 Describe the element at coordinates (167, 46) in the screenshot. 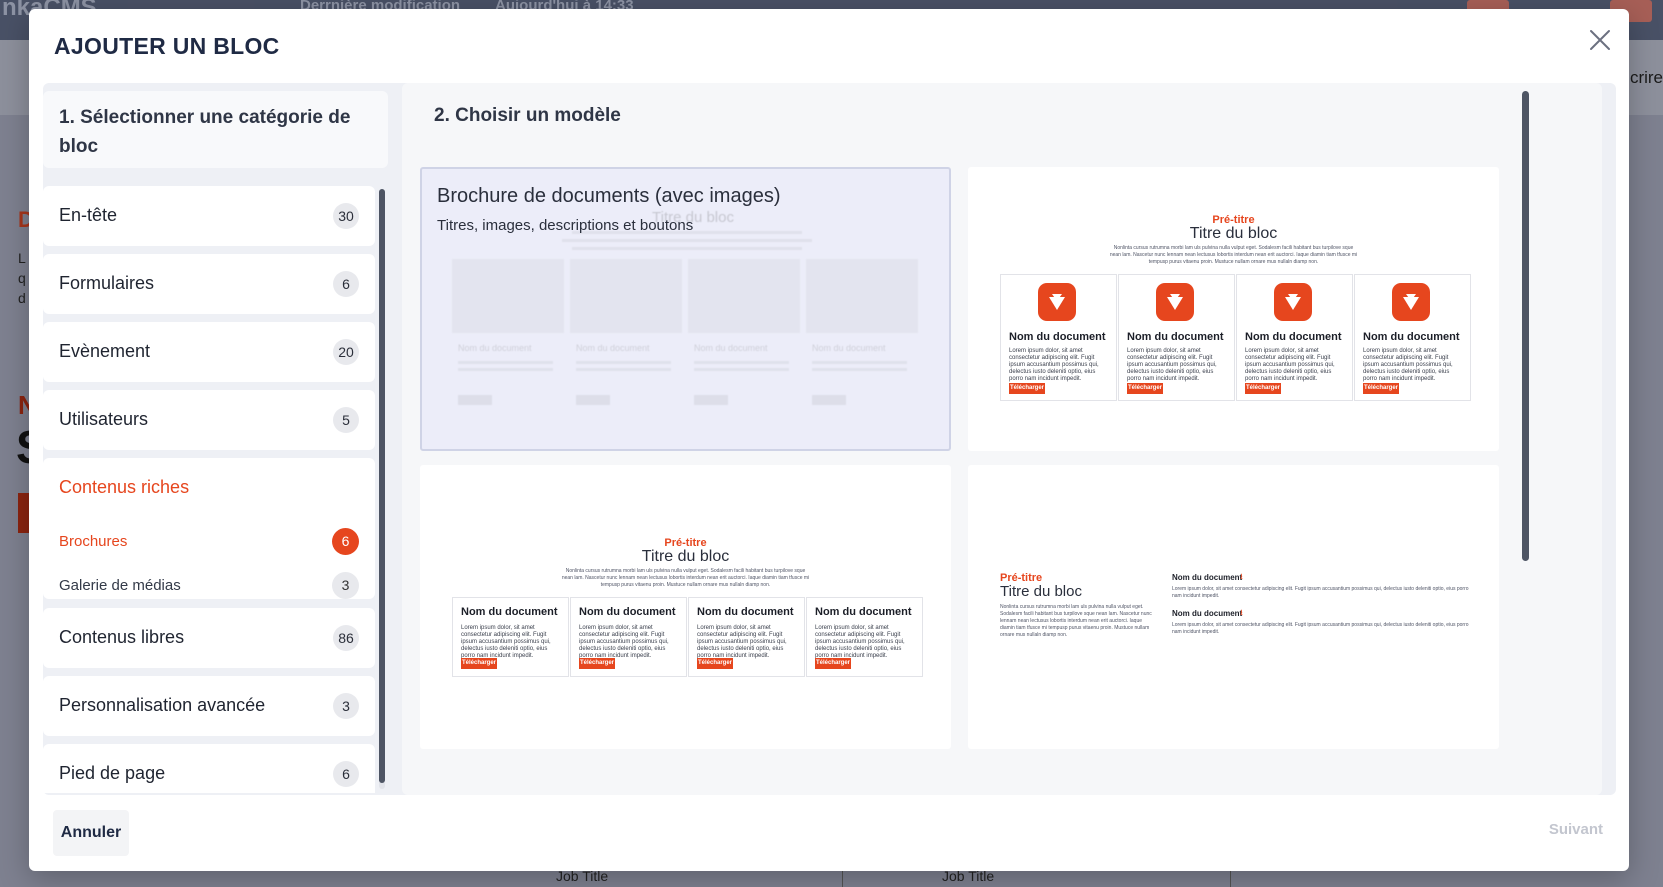

I see `modal-title: AJOUTER UN BLOC` at that location.